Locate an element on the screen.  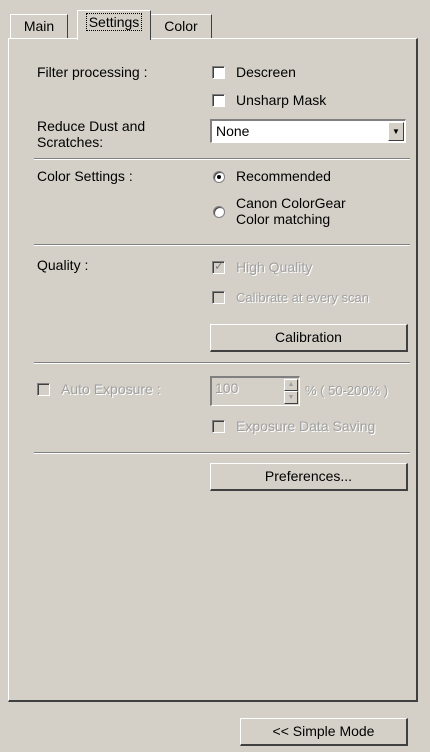
tab-settings: Settings is located at coordinates (114, 25).